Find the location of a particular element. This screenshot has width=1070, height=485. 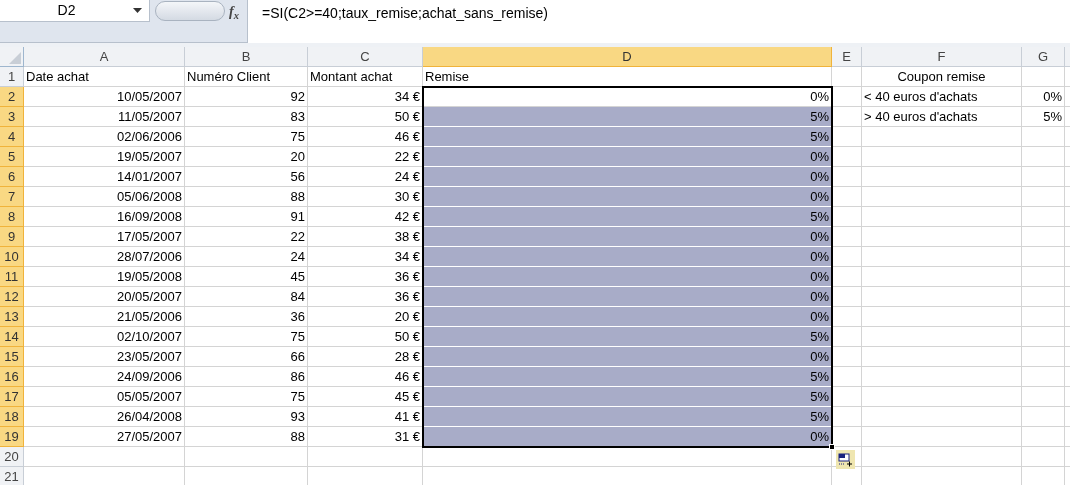

table-cell: Coupon remise is located at coordinates (942, 77).